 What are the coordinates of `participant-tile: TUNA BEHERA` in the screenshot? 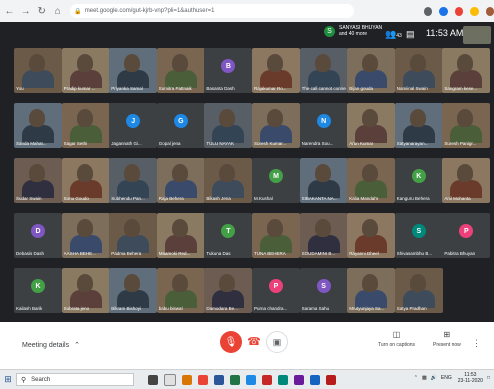 It's located at (276, 235).